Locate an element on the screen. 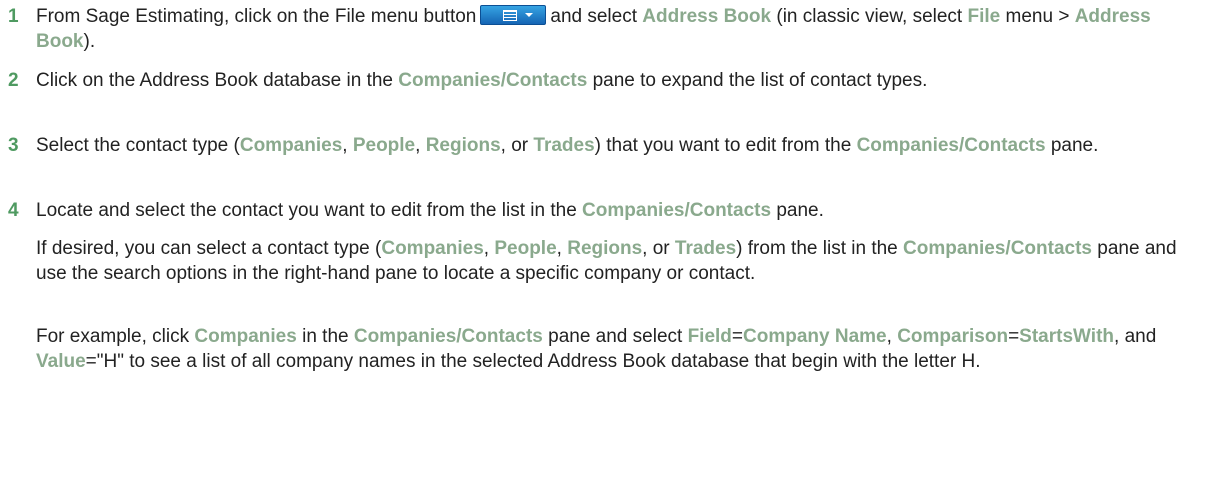  file-menu-button-image is located at coordinates (513, 15).